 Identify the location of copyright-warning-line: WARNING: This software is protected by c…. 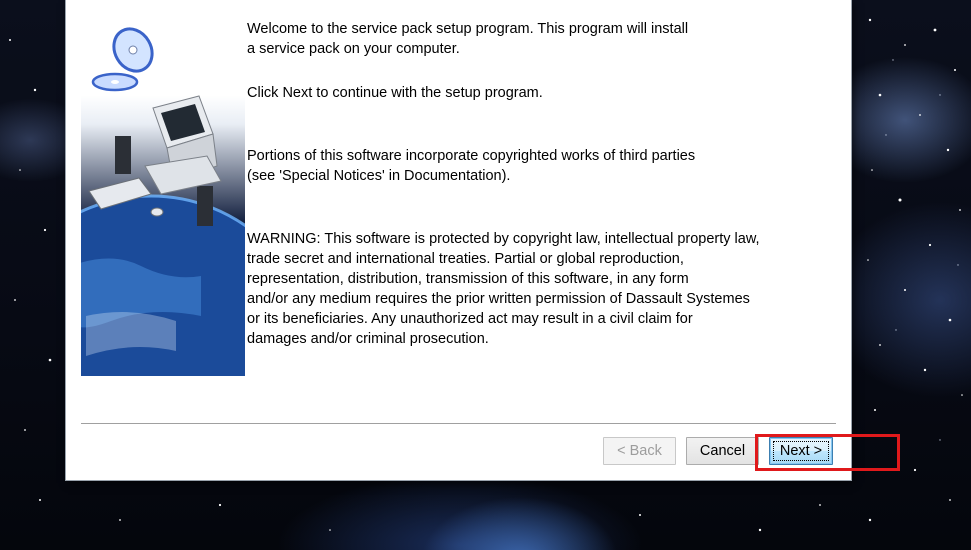
(503, 239).